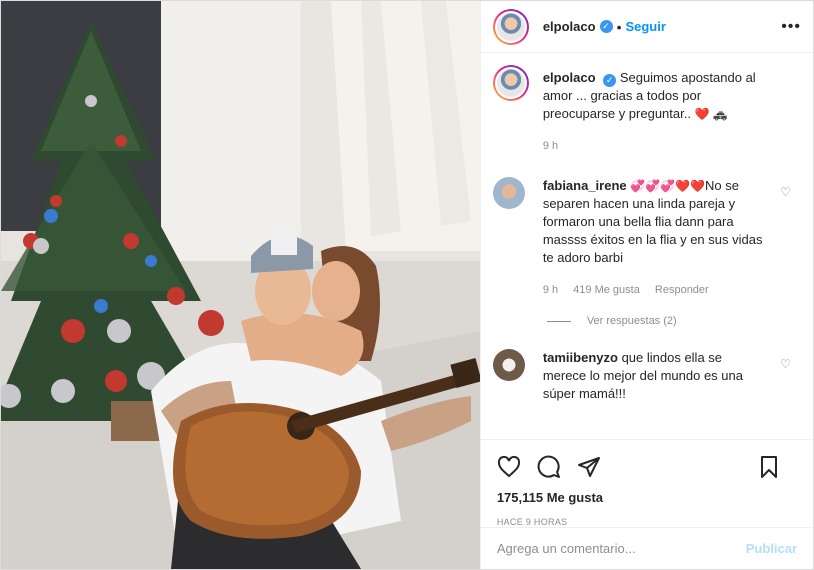 The width and height of the screenshot is (814, 570). I want to click on post-actions: 175,115 Me gusta Hace 9 horas Publicar, so click(646, 504).